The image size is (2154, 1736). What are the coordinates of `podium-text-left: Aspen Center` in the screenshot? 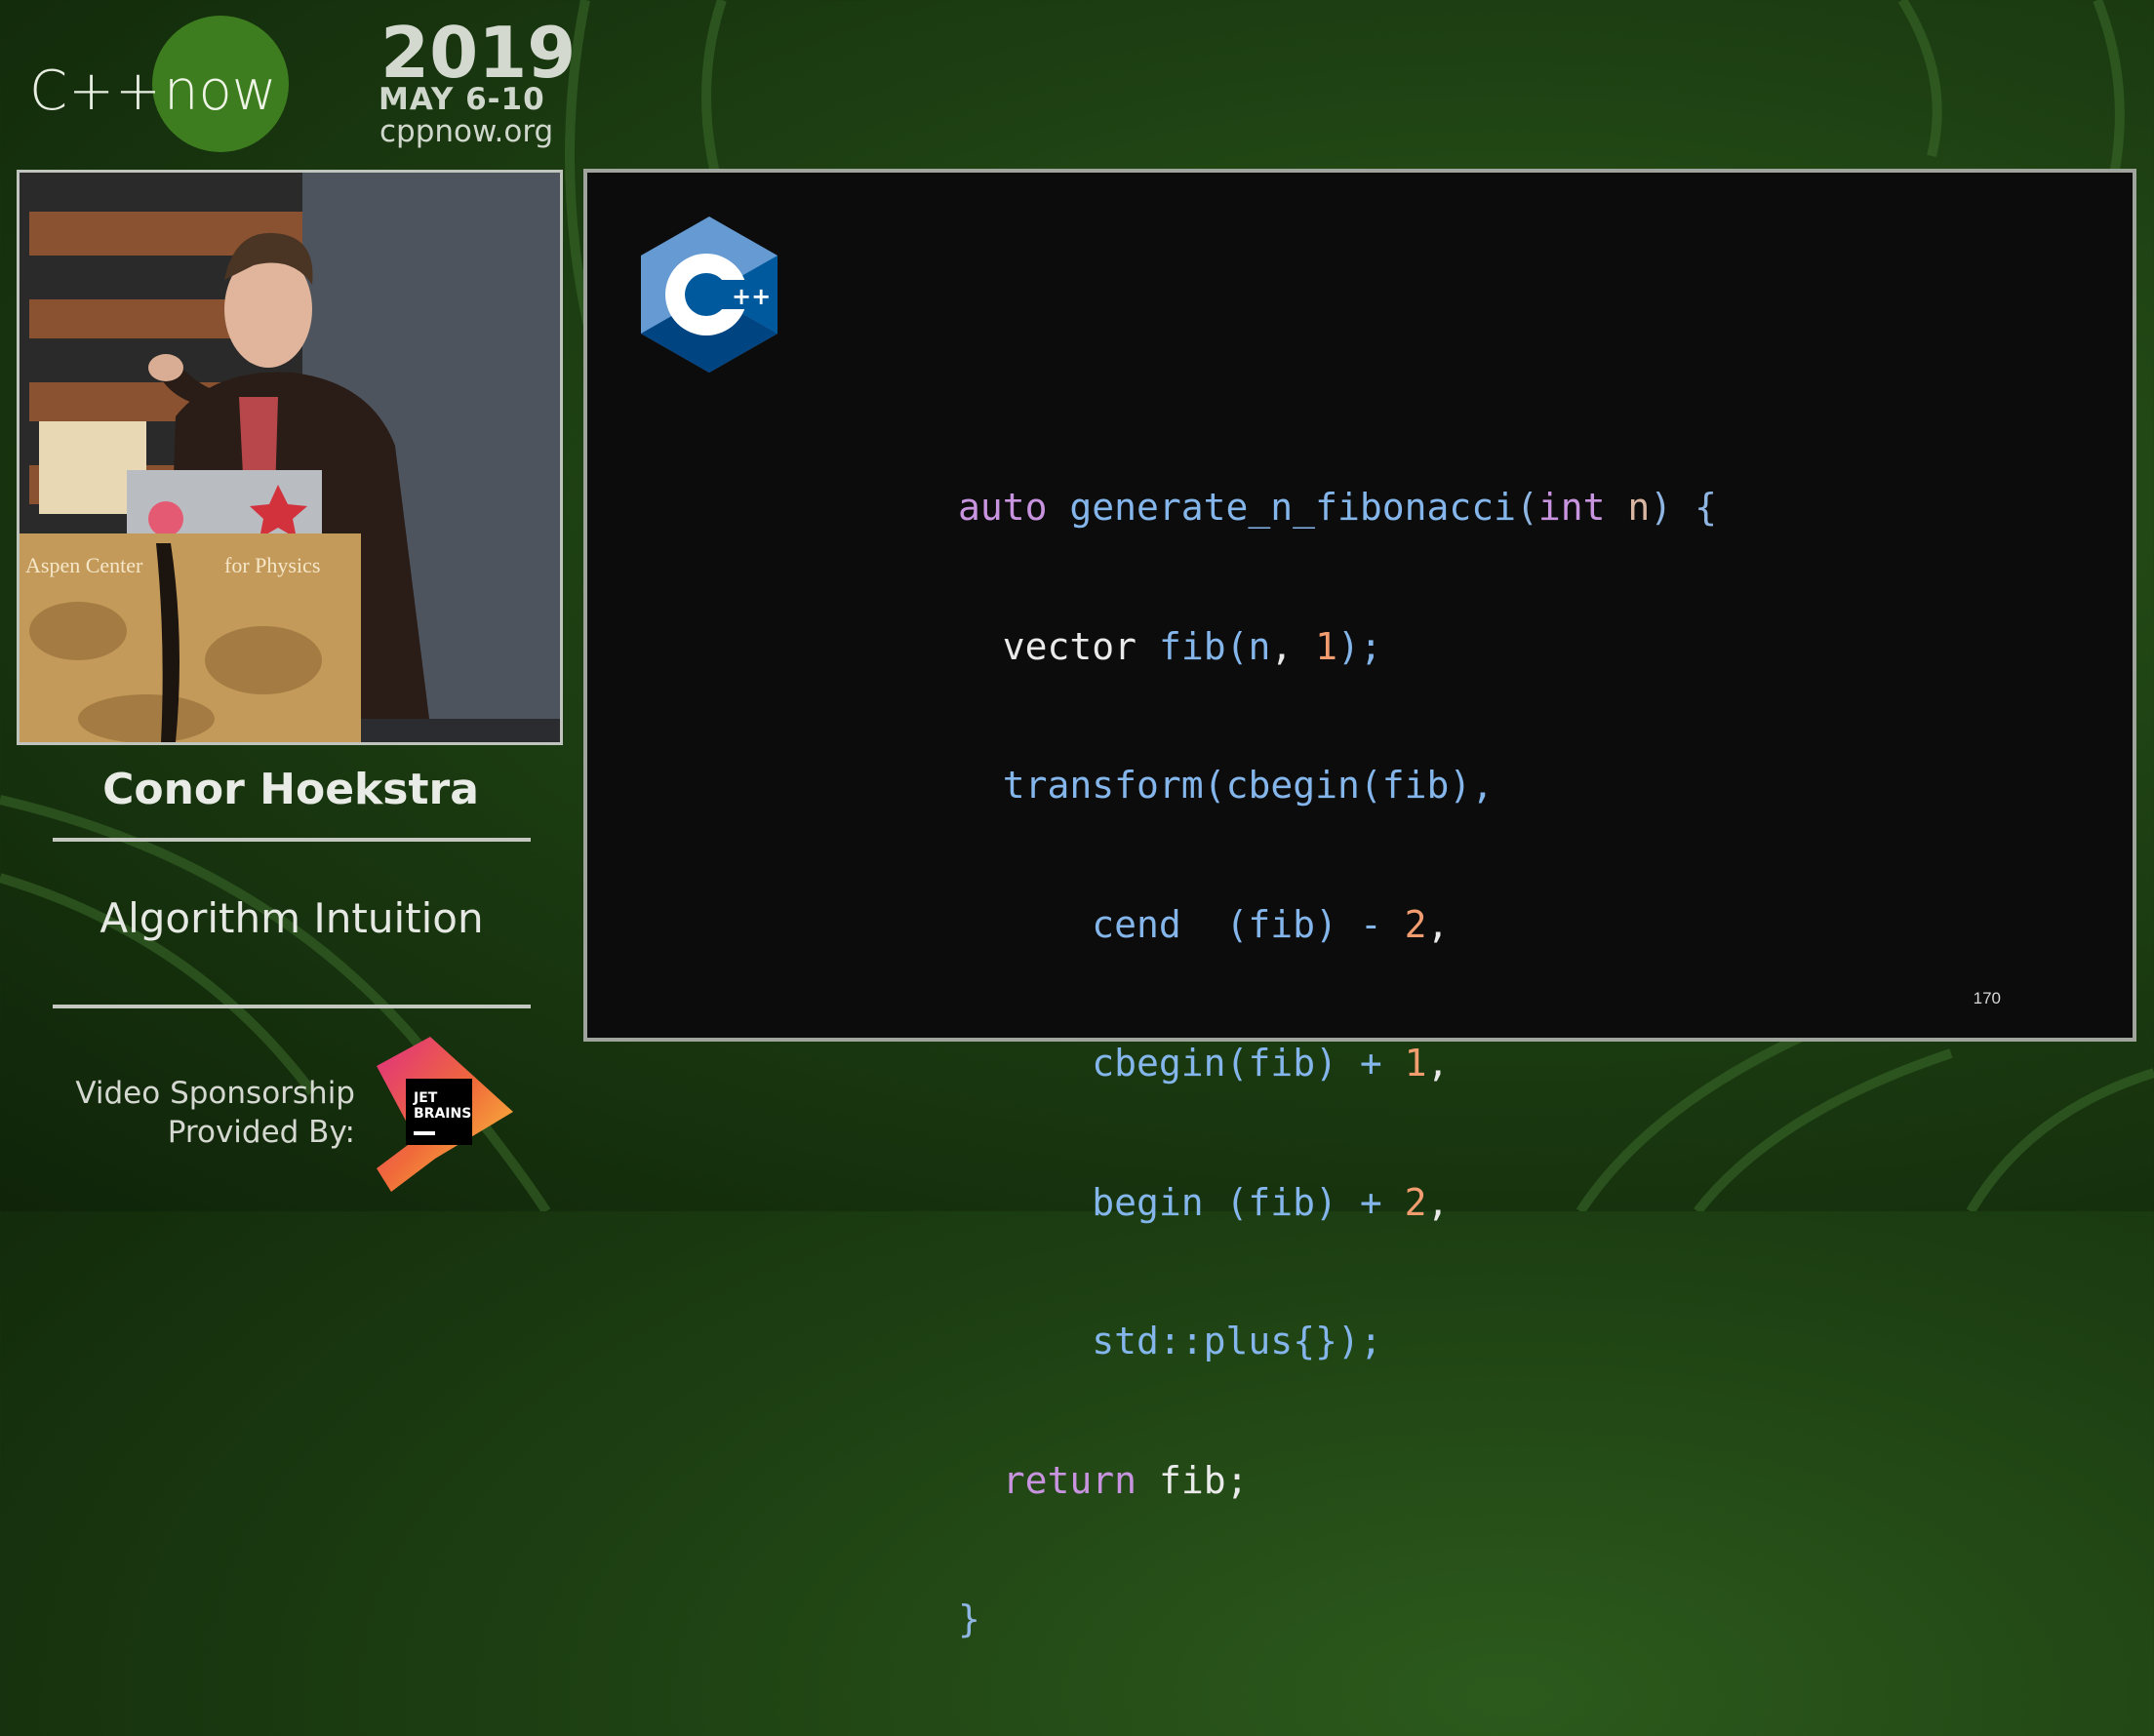 It's located at (84, 565).